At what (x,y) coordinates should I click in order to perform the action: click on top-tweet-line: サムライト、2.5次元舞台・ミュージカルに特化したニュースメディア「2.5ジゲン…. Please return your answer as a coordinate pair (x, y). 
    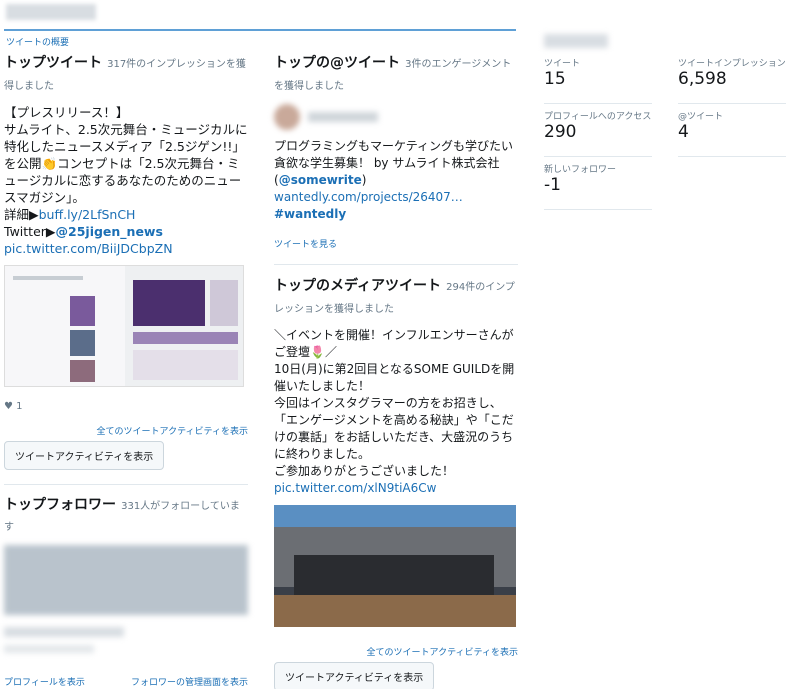
    Looking at the image, I should click on (126, 163).